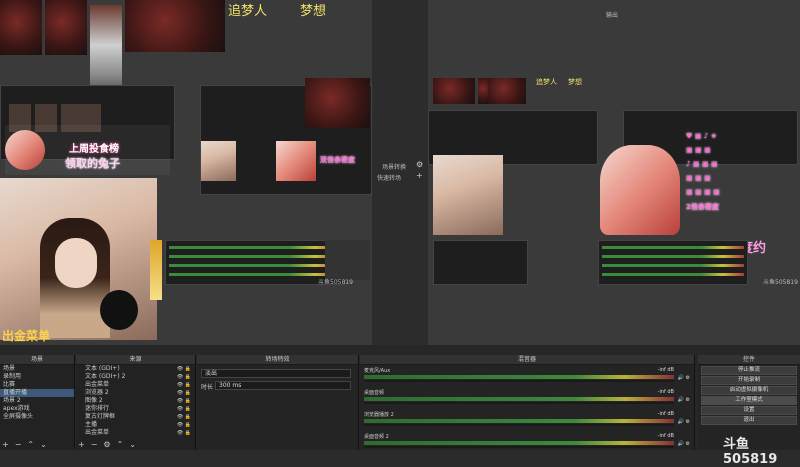  Describe the element at coordinates (702, 207) in the screenshot. I see `promo-text: 2倍亲密度` at that location.